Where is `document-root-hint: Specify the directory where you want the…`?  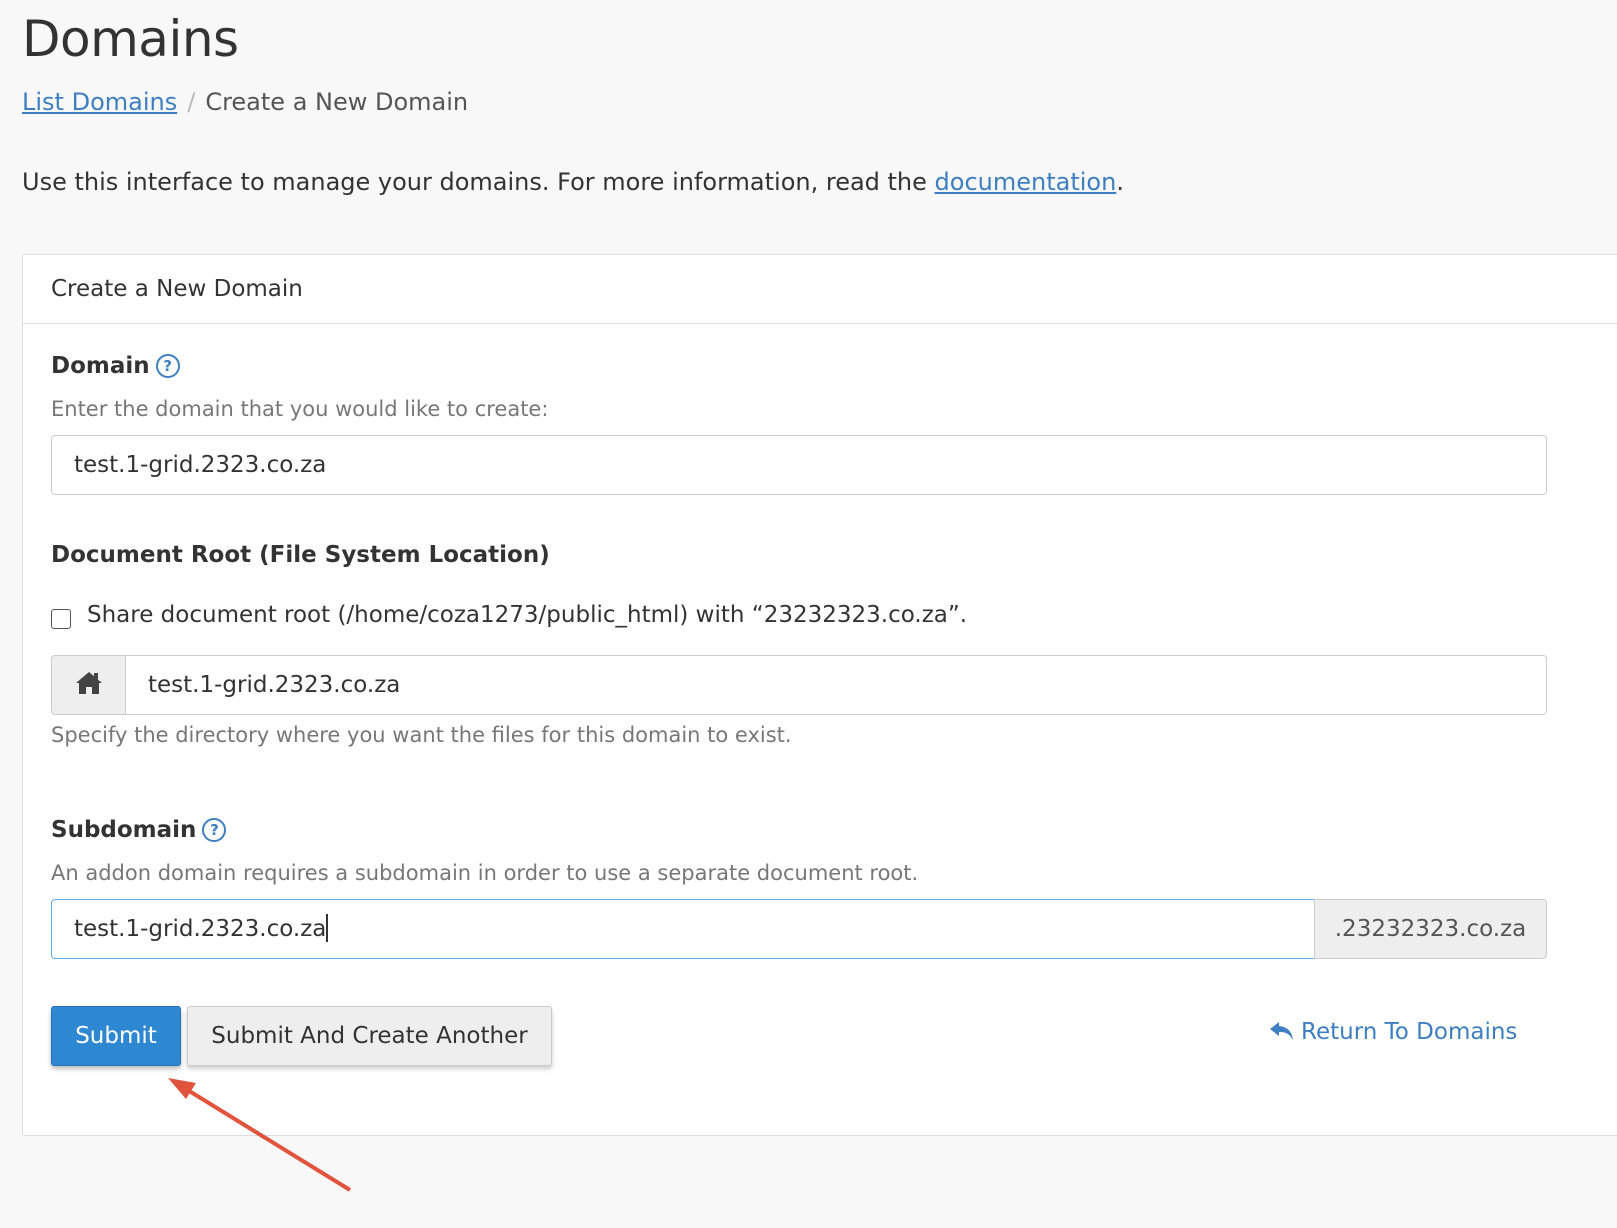 document-root-hint: Specify the directory where you want the… is located at coordinates (421, 735).